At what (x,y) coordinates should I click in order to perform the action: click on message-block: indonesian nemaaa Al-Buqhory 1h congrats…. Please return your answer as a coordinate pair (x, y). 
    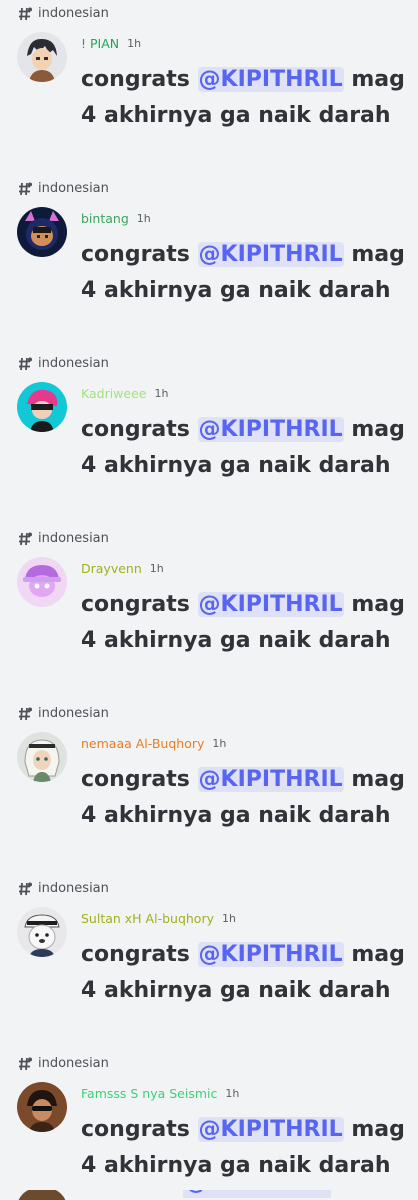
    Looking at the image, I should click on (209, 787).